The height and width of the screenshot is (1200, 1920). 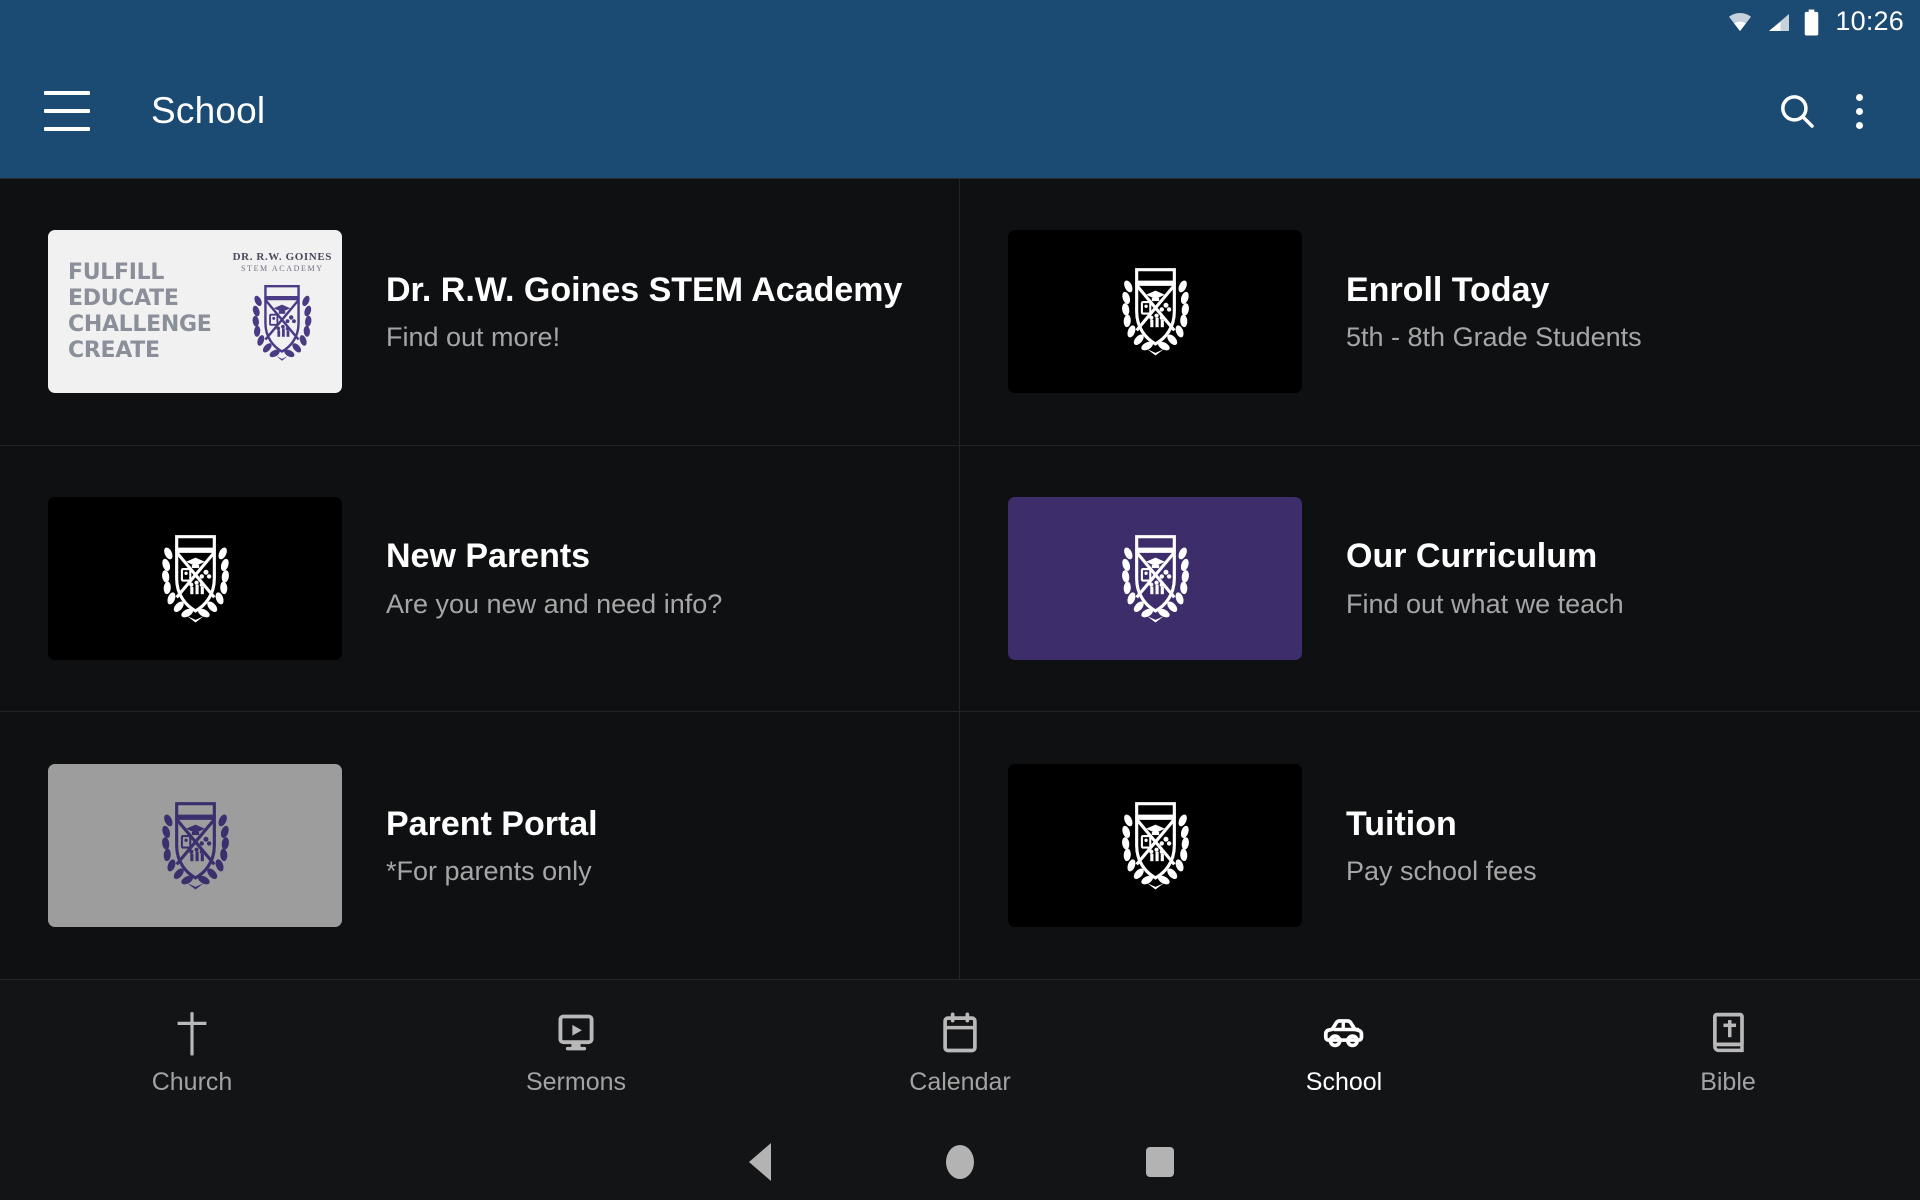 I want to click on search-button, so click(x=1797, y=111).